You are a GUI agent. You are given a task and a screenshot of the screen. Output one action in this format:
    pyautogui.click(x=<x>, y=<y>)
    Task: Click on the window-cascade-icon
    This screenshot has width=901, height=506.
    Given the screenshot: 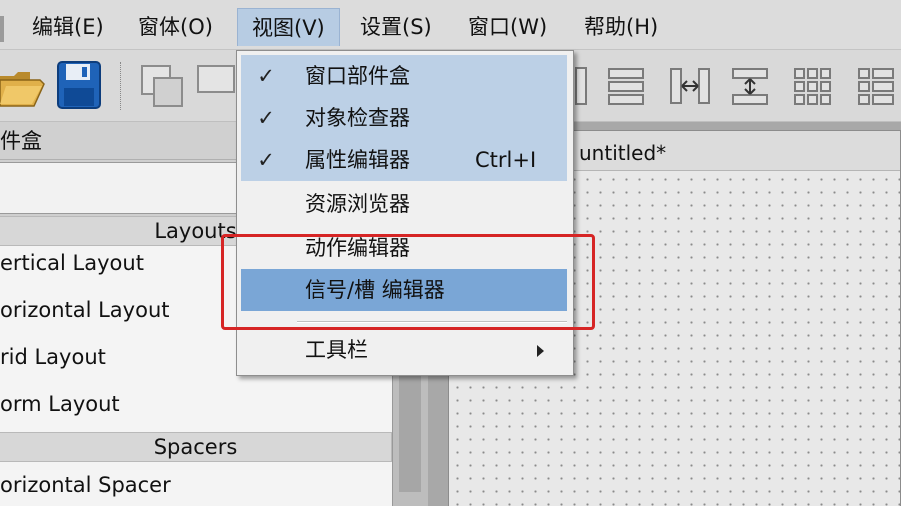 What is the action you would take?
    pyautogui.click(x=216, y=89)
    